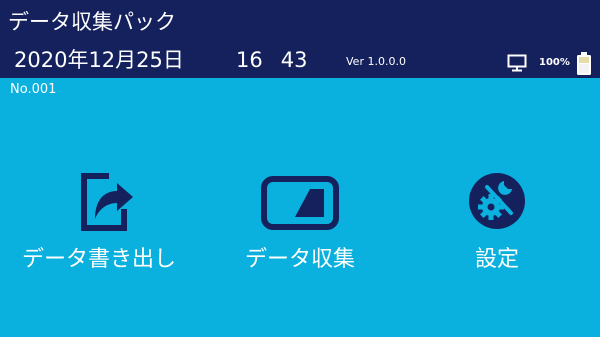  I want to click on data-export-label: データ書き出し, so click(98, 259).